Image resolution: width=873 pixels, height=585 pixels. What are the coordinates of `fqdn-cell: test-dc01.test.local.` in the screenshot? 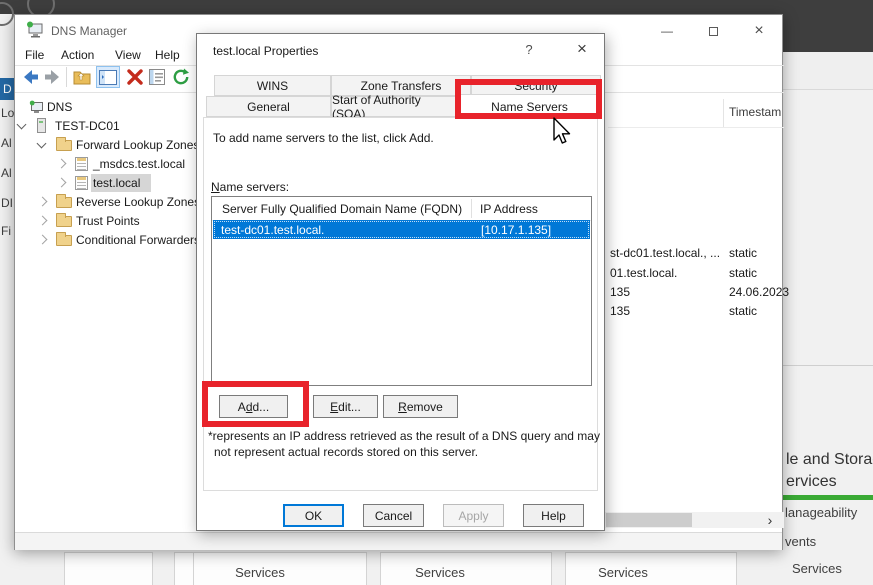 It's located at (273, 230).